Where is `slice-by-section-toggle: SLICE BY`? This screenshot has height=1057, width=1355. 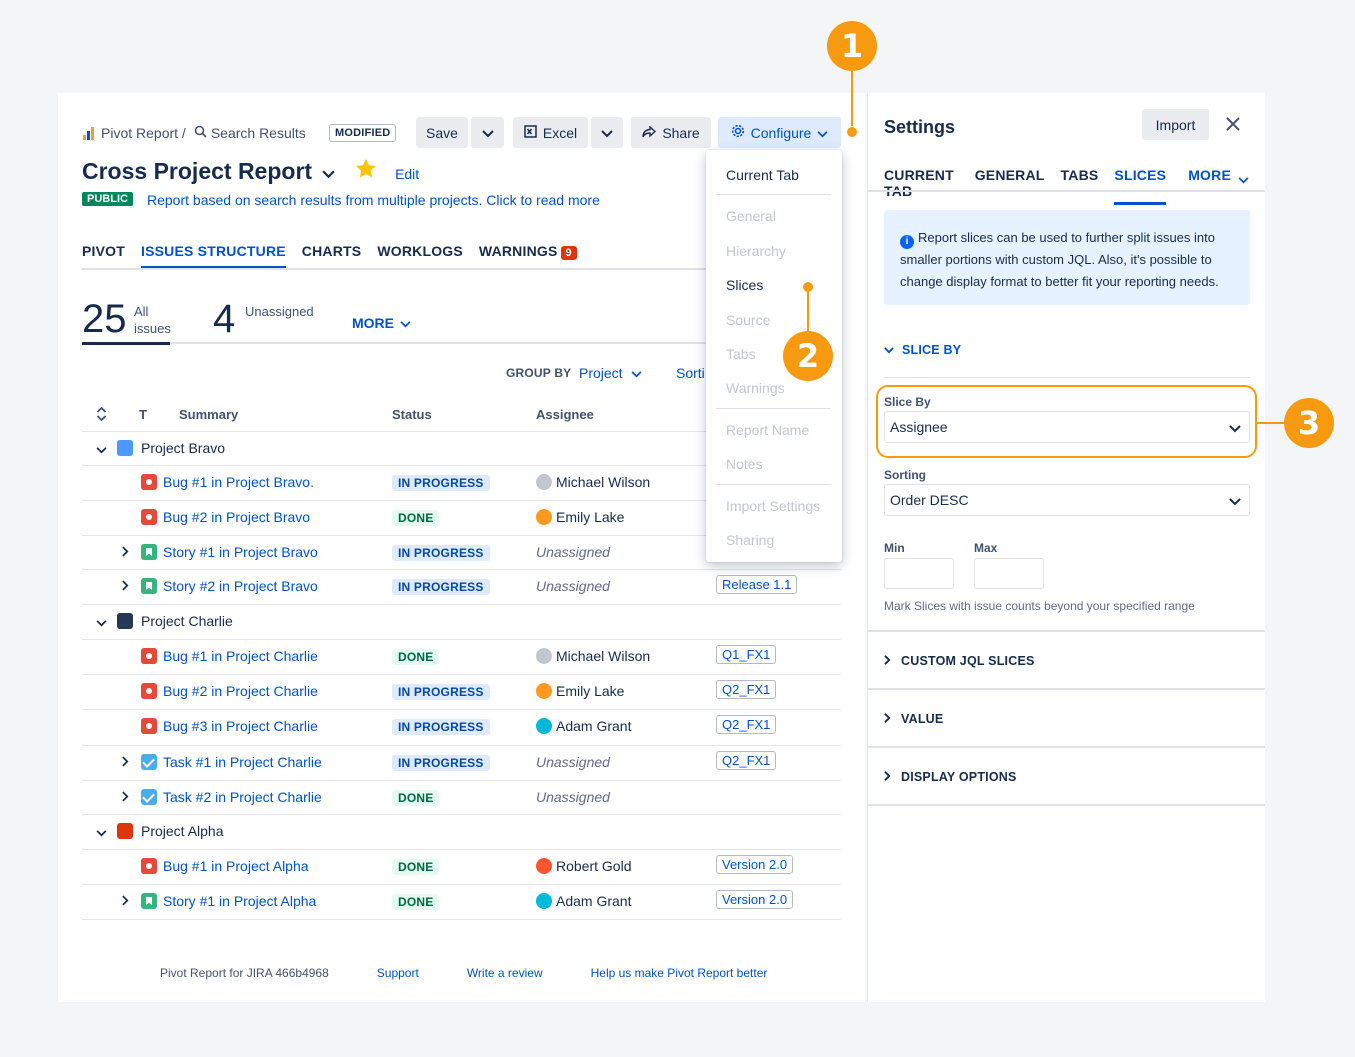
slice-by-section-toggle: SLICE BY is located at coordinates (922, 350).